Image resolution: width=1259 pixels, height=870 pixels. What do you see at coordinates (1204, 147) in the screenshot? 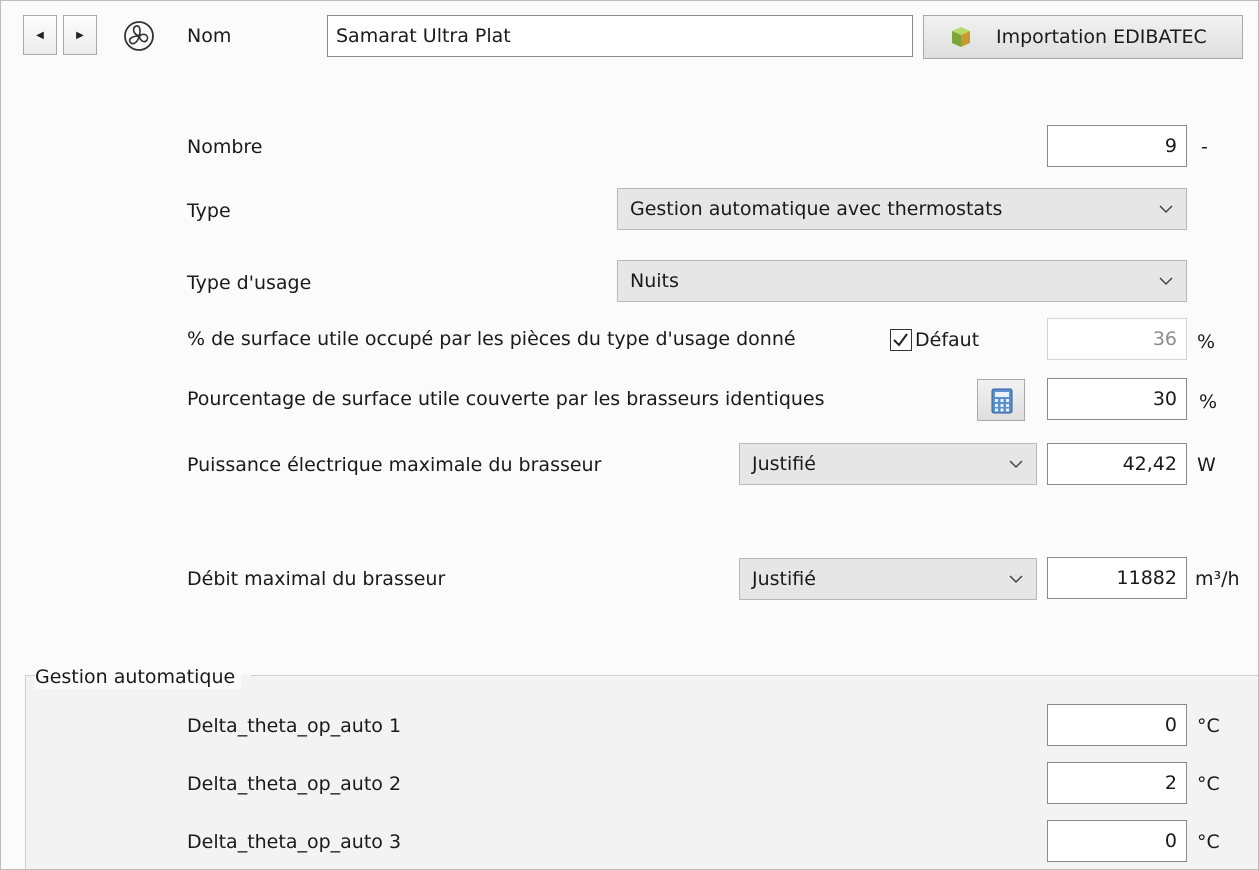
I see `nombre-unit: -` at bounding box center [1204, 147].